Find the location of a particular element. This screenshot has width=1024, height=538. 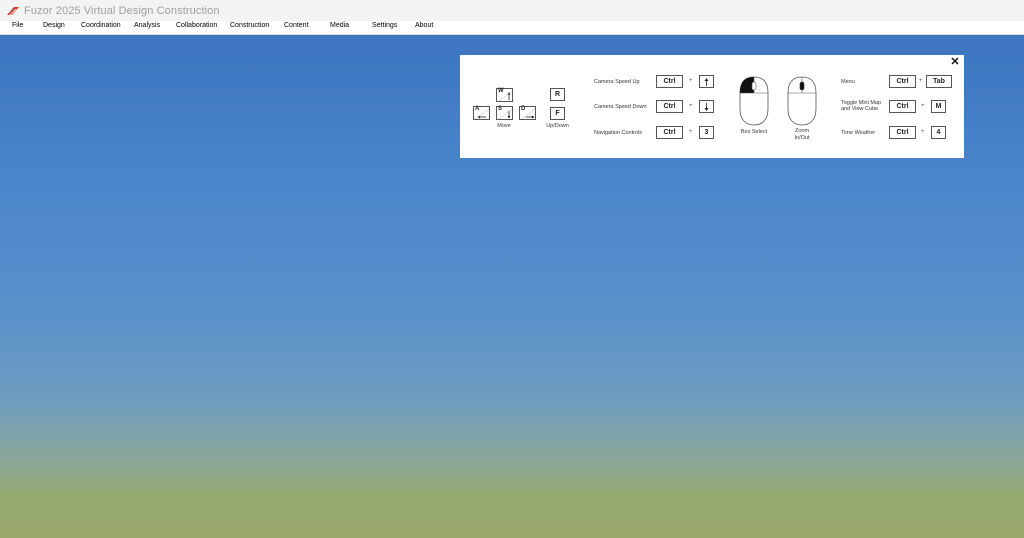

arrow-down-key is located at coordinates (706, 106).